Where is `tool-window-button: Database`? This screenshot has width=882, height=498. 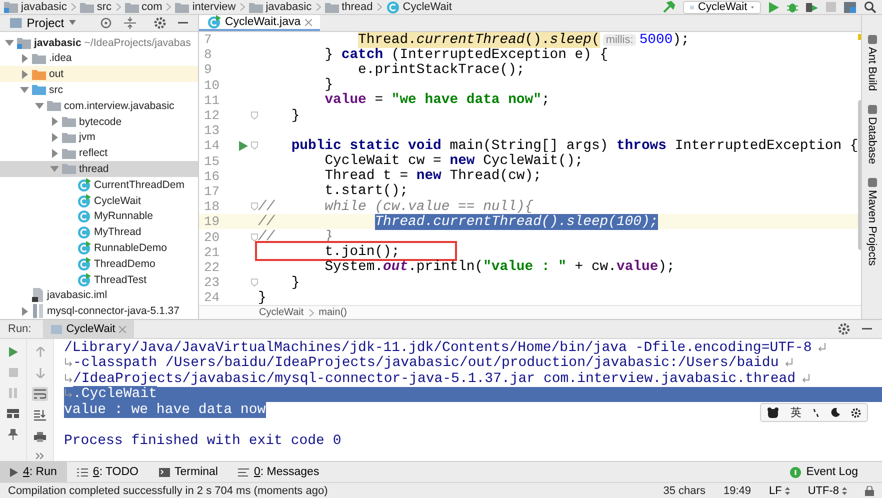
tool-window-button: Database is located at coordinates (872, 134).